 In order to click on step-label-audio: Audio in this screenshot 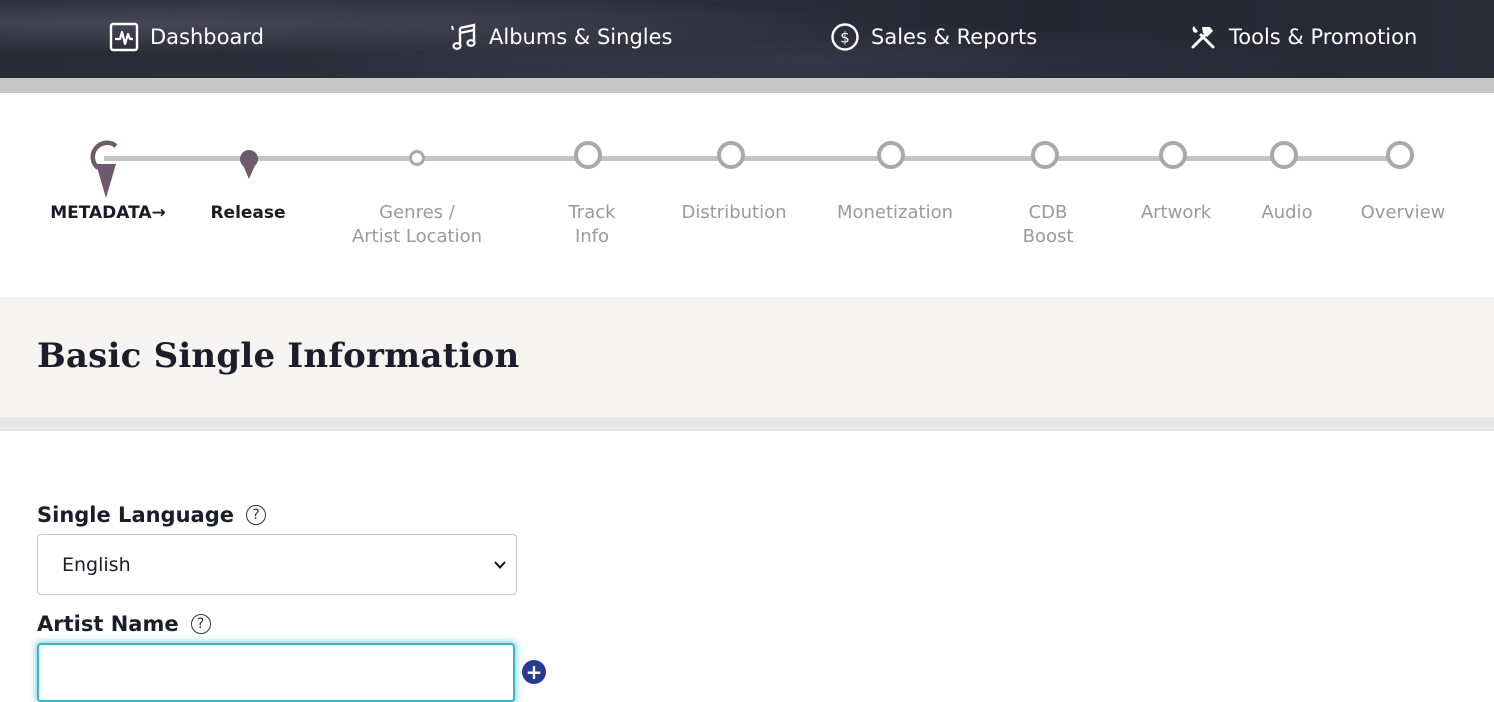, I will do `click(1286, 213)`.